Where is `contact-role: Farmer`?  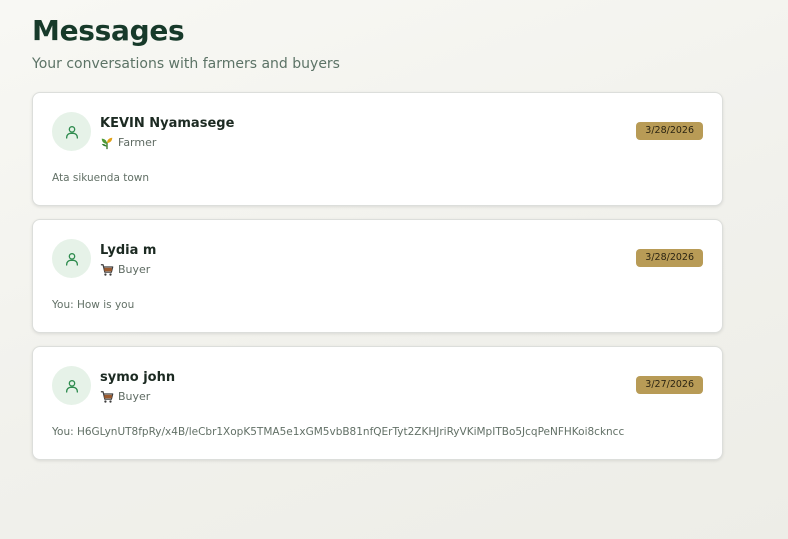 contact-role: Farmer is located at coordinates (128, 143).